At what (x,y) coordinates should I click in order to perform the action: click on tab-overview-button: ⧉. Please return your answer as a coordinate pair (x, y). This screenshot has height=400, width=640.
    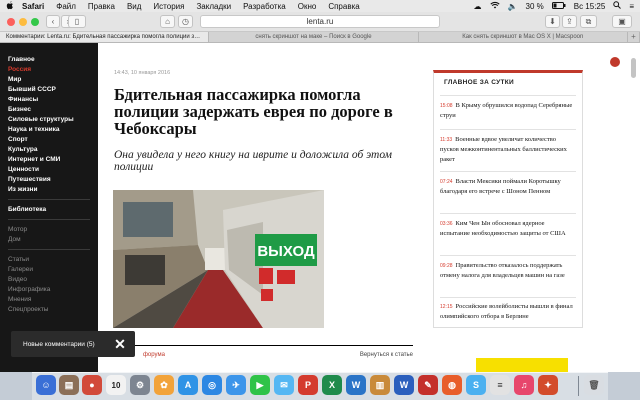
    Looking at the image, I should click on (588, 21).